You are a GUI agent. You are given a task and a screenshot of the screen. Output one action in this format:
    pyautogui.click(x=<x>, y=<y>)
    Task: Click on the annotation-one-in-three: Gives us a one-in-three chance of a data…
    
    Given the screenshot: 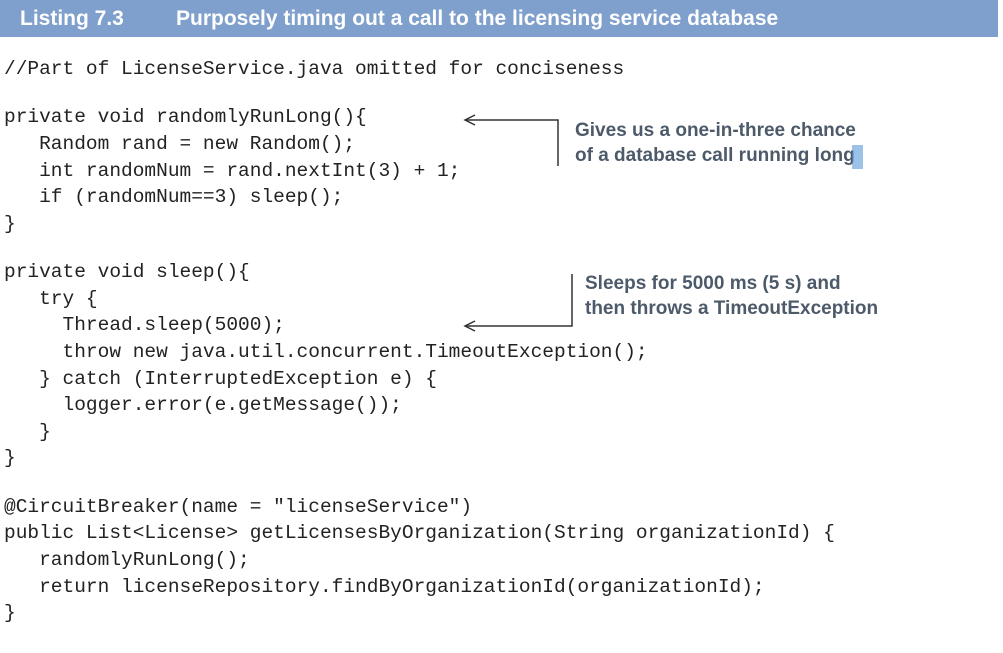 What is the action you would take?
    pyautogui.click(x=715, y=143)
    